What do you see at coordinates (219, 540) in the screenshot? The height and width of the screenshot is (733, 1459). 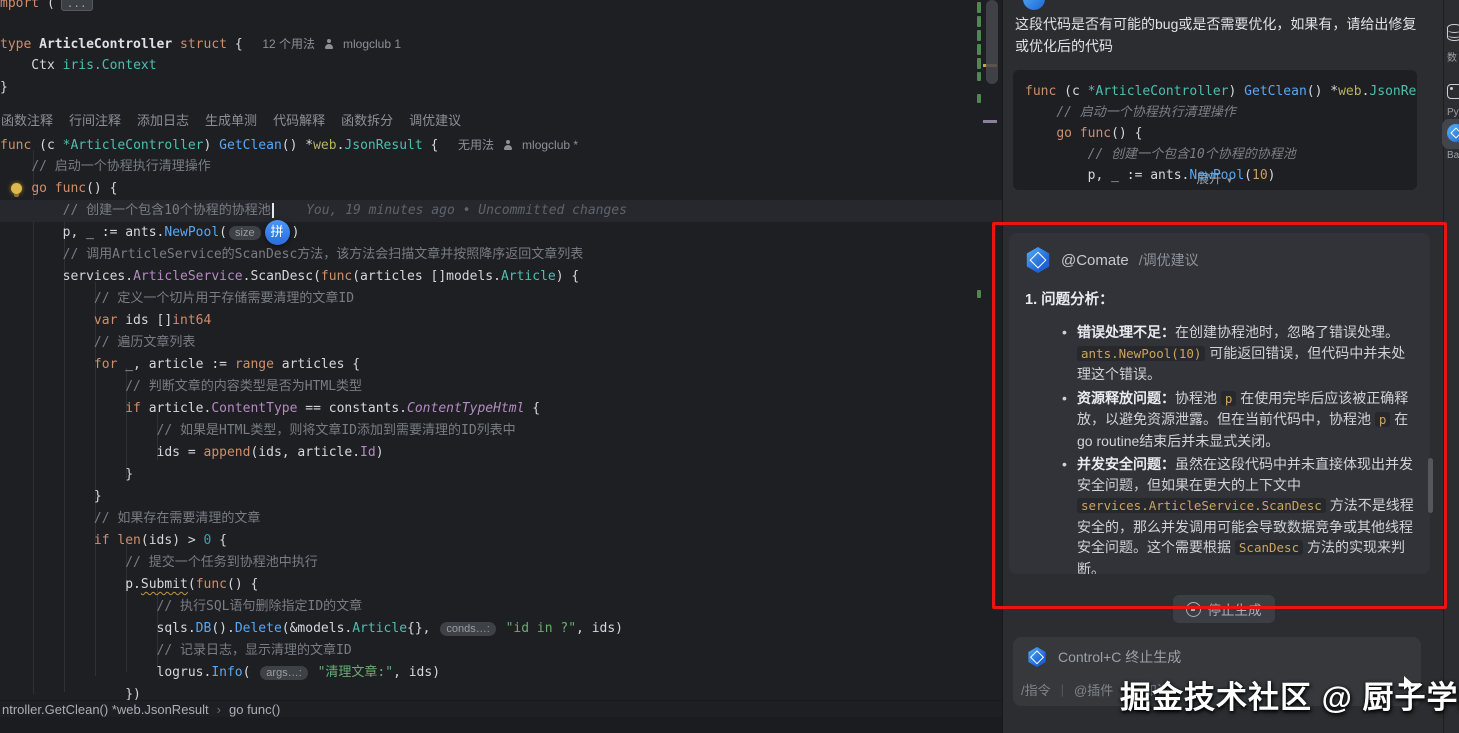 I see `code-token: {` at bounding box center [219, 540].